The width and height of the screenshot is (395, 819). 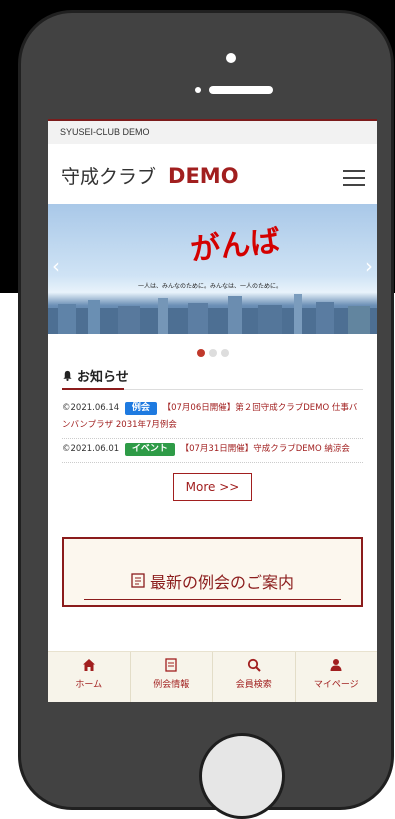 I want to click on speaker-icon, so click(x=241, y=90).